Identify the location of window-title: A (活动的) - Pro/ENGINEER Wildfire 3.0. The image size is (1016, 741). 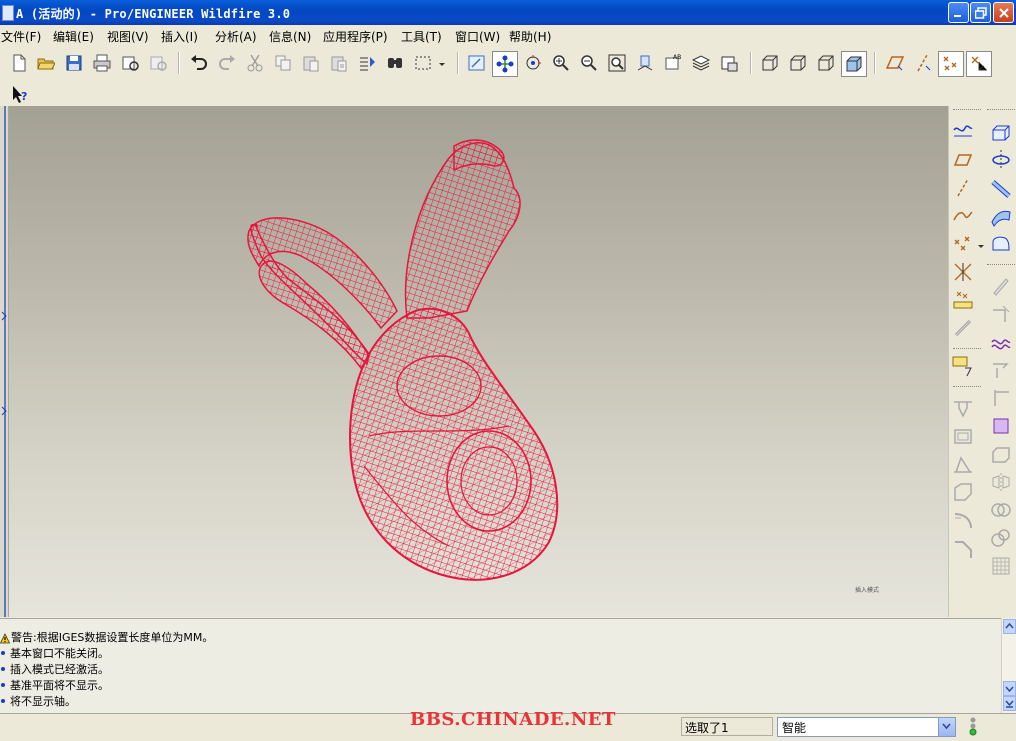
(153, 14).